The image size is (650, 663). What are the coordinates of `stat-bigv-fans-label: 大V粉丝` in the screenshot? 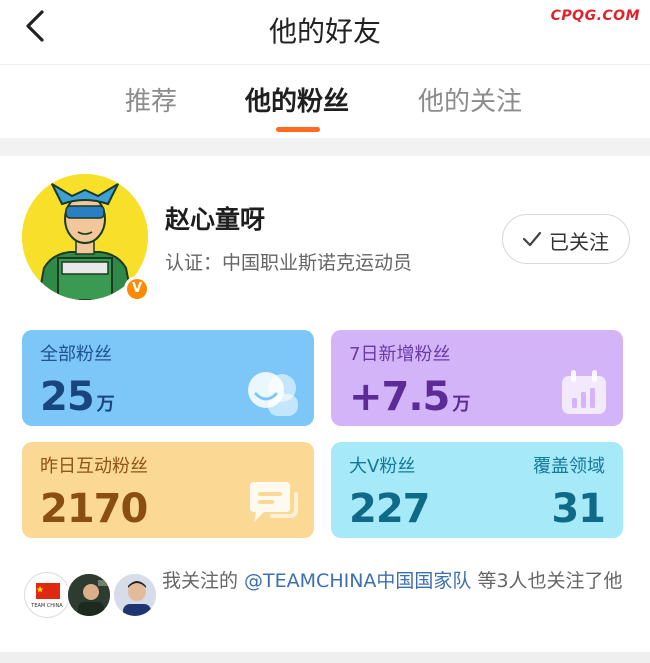 It's located at (382, 466).